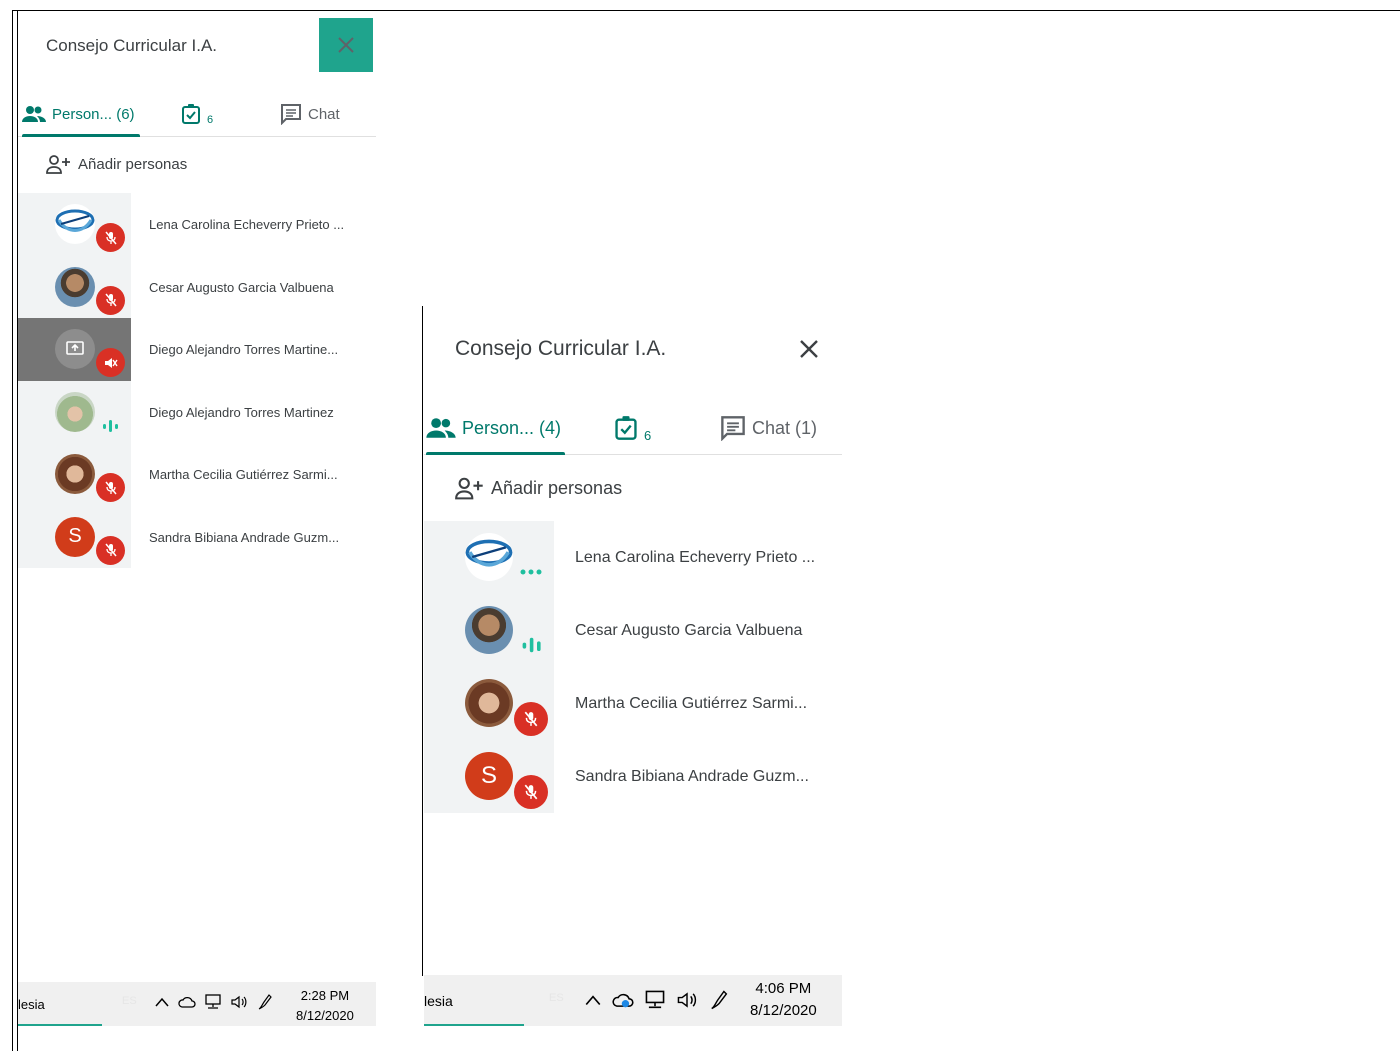  Describe the element at coordinates (75, 349) in the screenshot. I see `present-screen-icon` at that location.